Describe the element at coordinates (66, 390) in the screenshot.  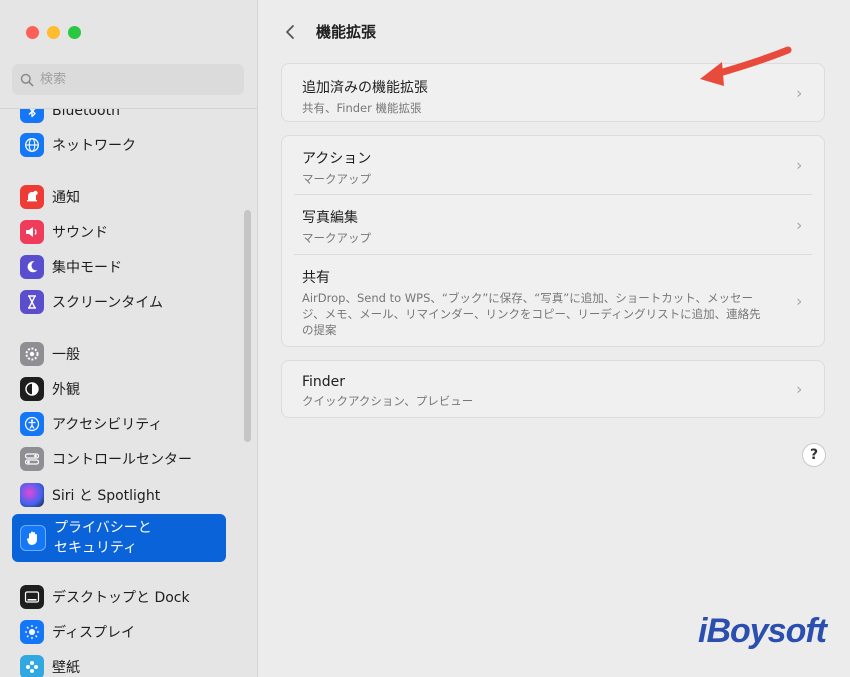
I see `sidebar-item-label: 外観` at that location.